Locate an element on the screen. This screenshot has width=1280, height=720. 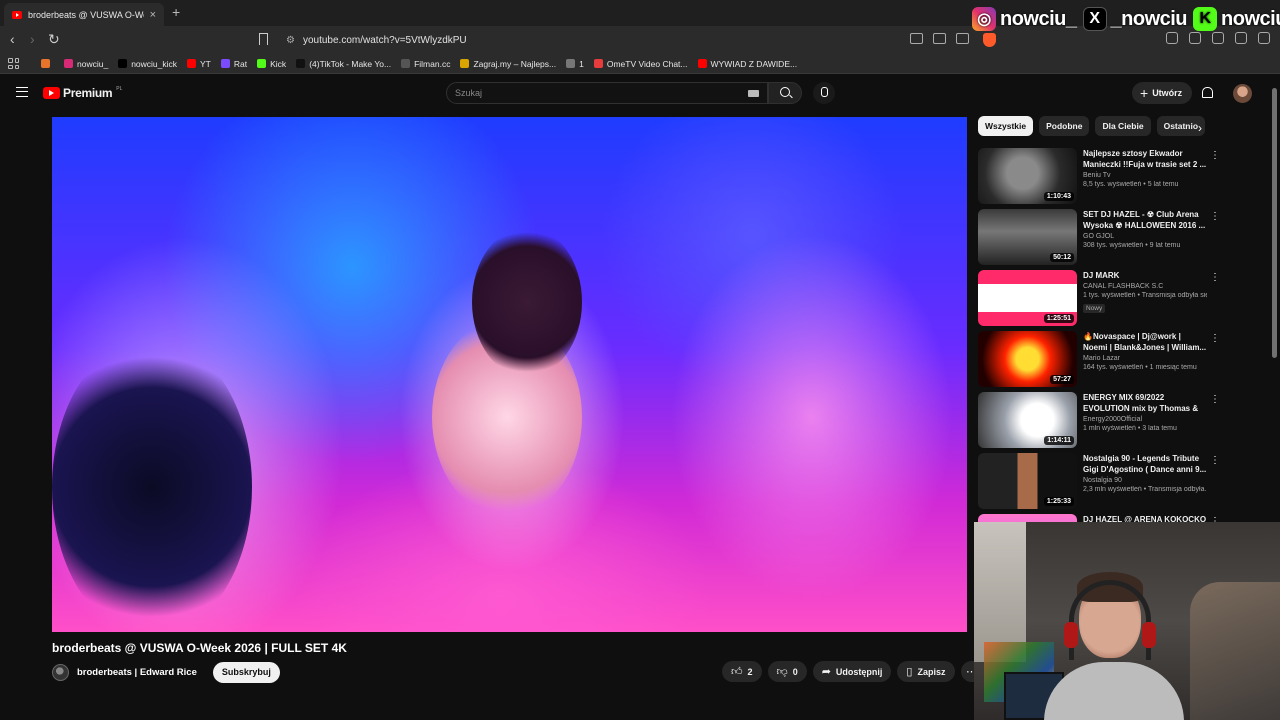
bookmark-label: YT is located at coordinates (205, 63).